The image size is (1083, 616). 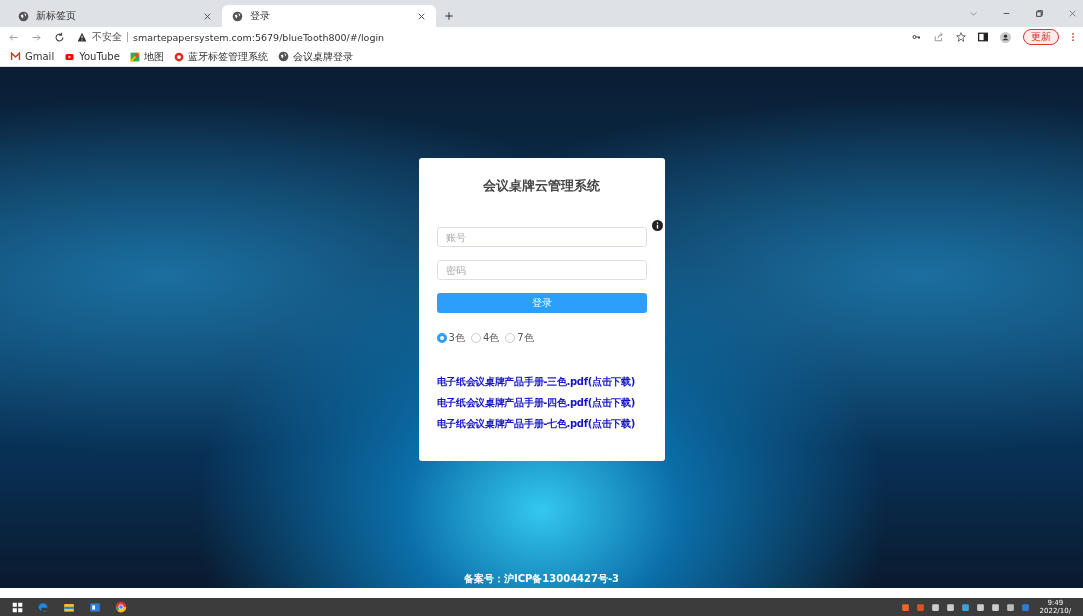 I want to click on star-icon, so click(x=961, y=37).